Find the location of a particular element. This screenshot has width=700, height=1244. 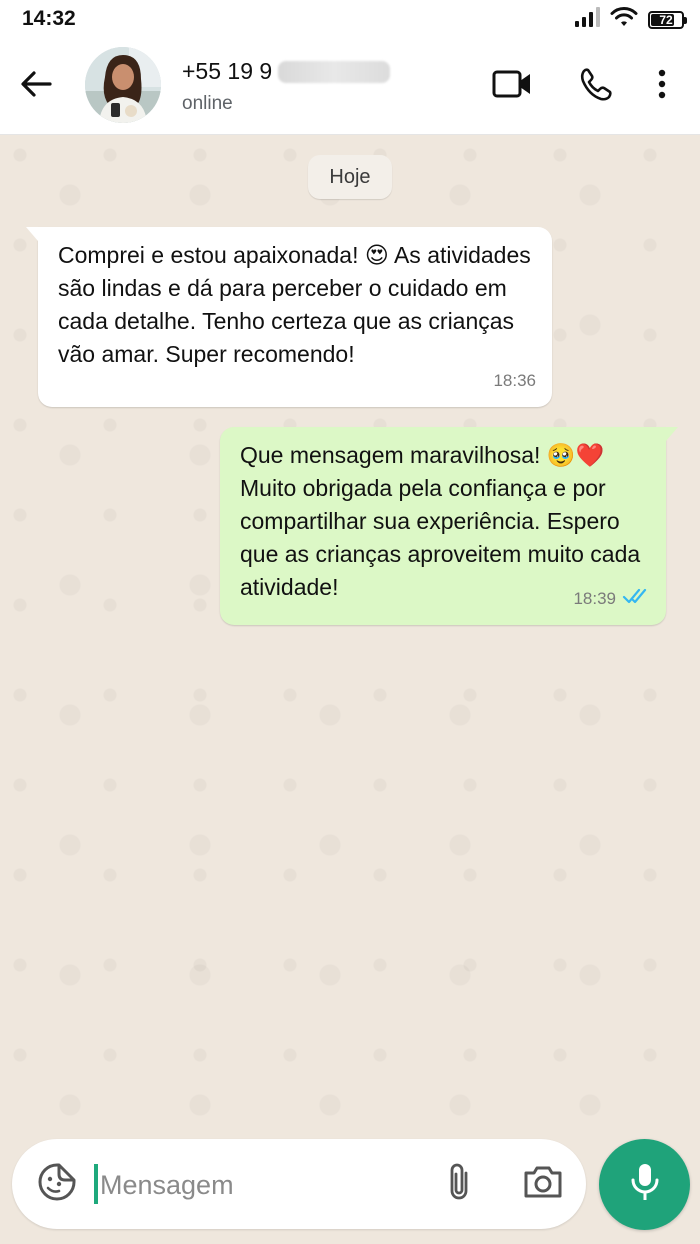

back-button is located at coordinates (36, 86).